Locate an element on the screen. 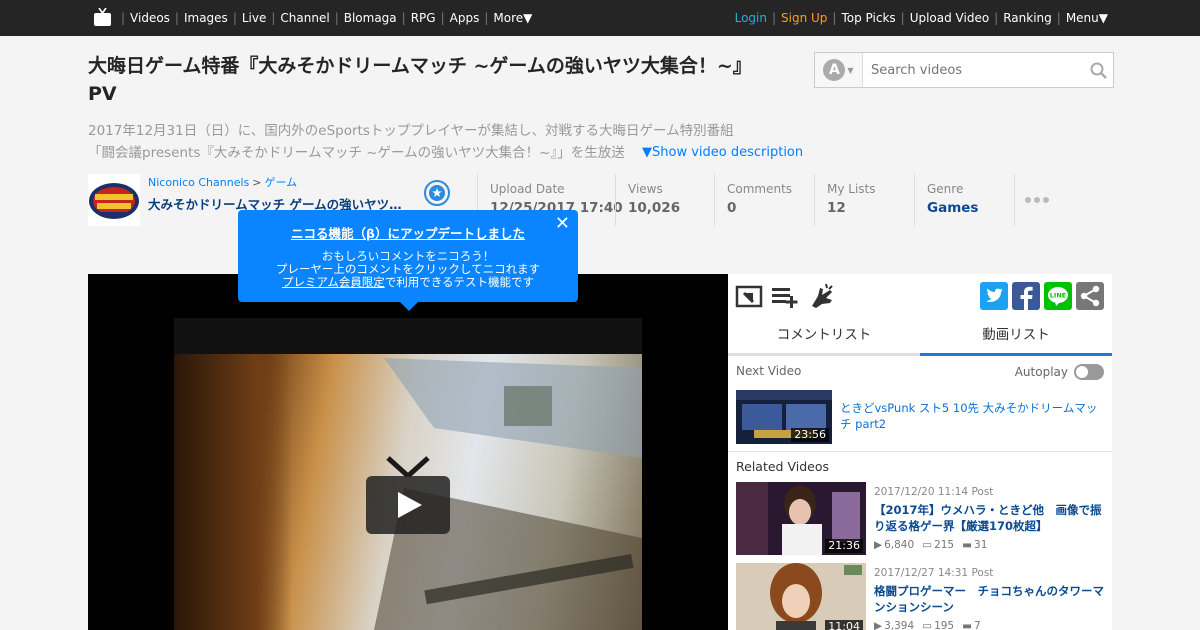 This screenshot has height=630, width=1200. panel-tabs: コメントリスト 動画リスト is located at coordinates (920, 337).